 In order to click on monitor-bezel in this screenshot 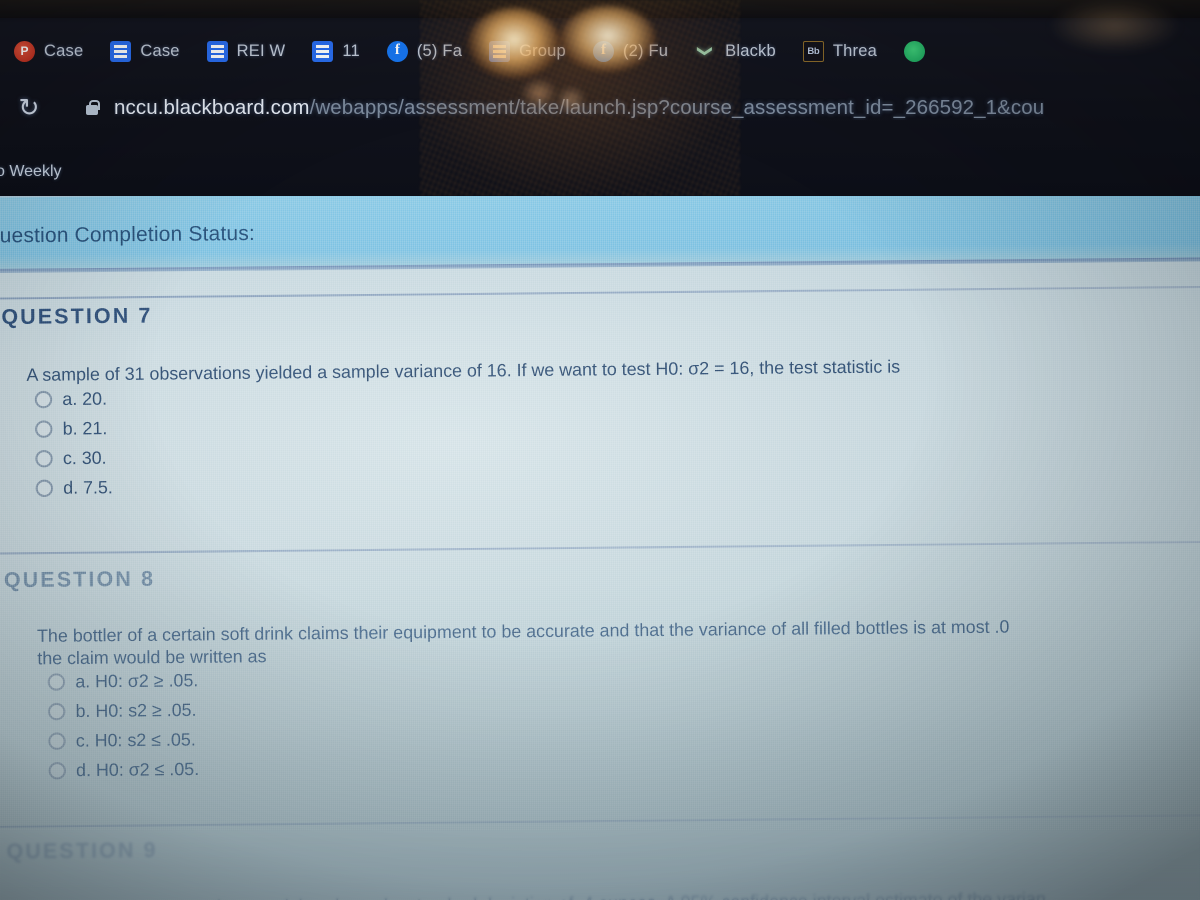, I will do `click(600, 9)`.